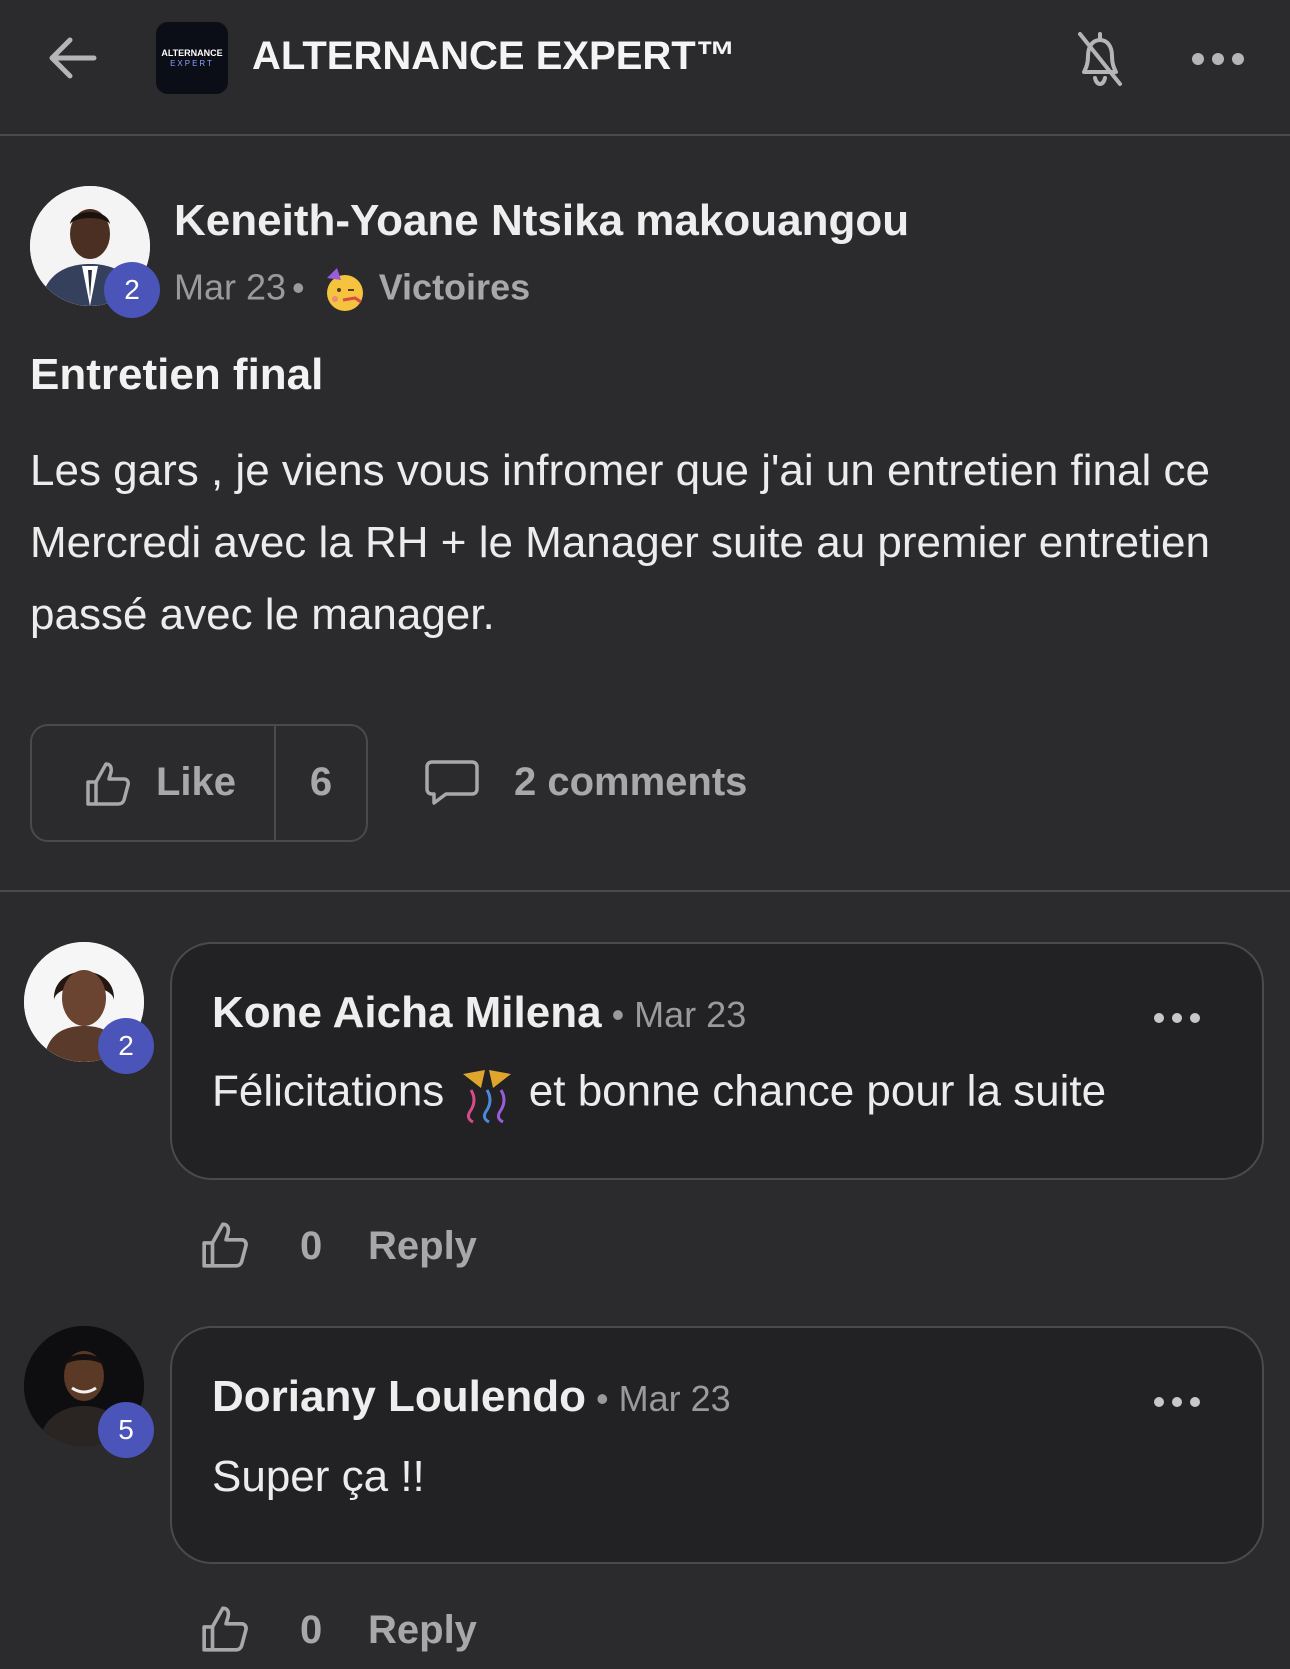 The height and width of the screenshot is (1669, 1290). What do you see at coordinates (177, 374) in the screenshot?
I see `post-title: Entretien final` at bounding box center [177, 374].